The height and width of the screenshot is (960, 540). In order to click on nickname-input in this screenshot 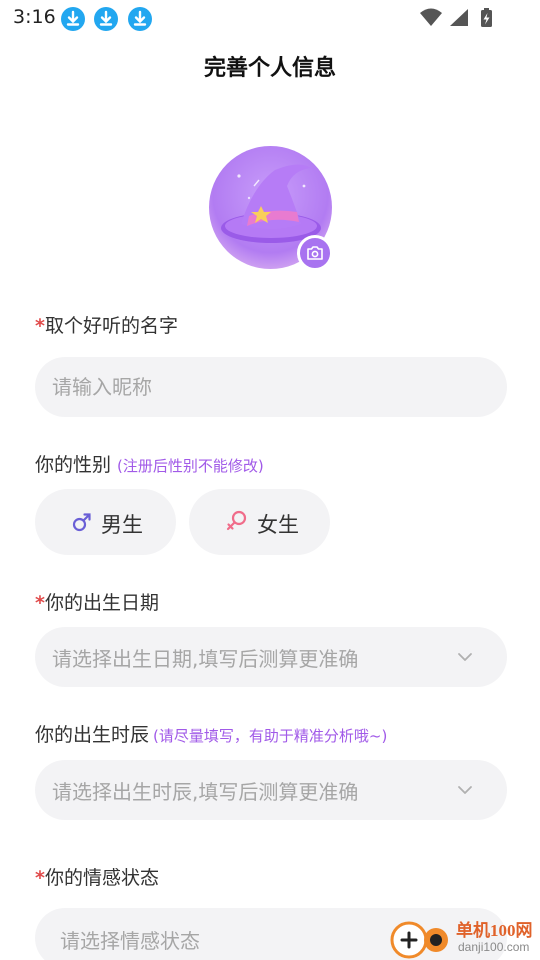, I will do `click(252, 387)`.